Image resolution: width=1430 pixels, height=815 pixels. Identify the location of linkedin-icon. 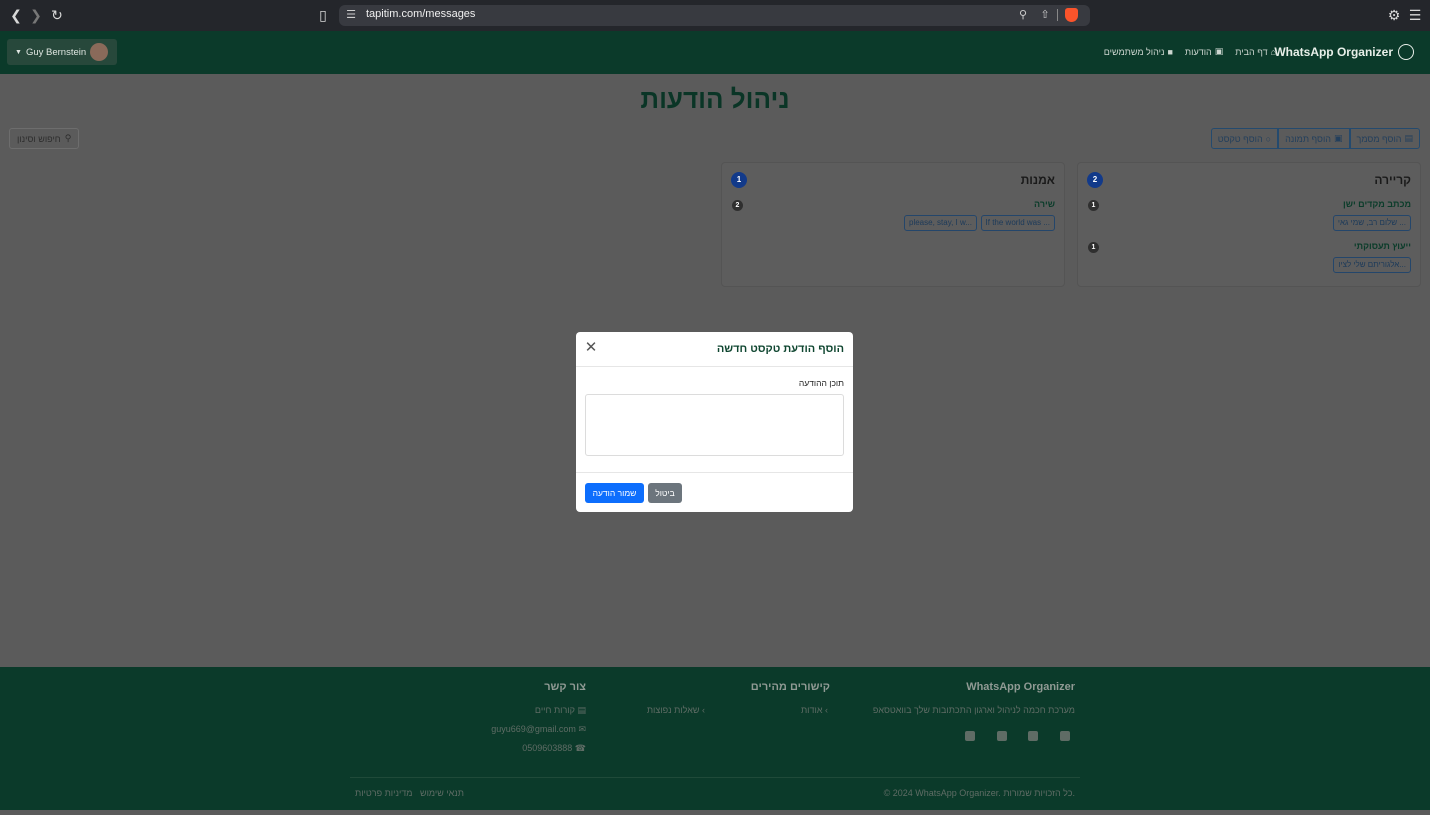
(970, 736).